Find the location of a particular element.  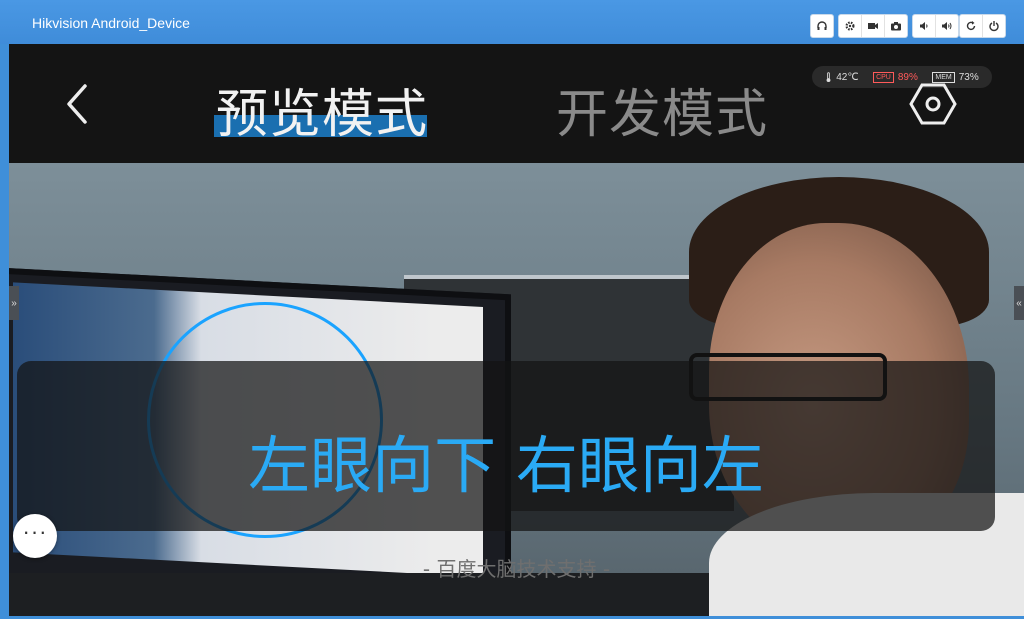

headphones-icon is located at coordinates (822, 26).